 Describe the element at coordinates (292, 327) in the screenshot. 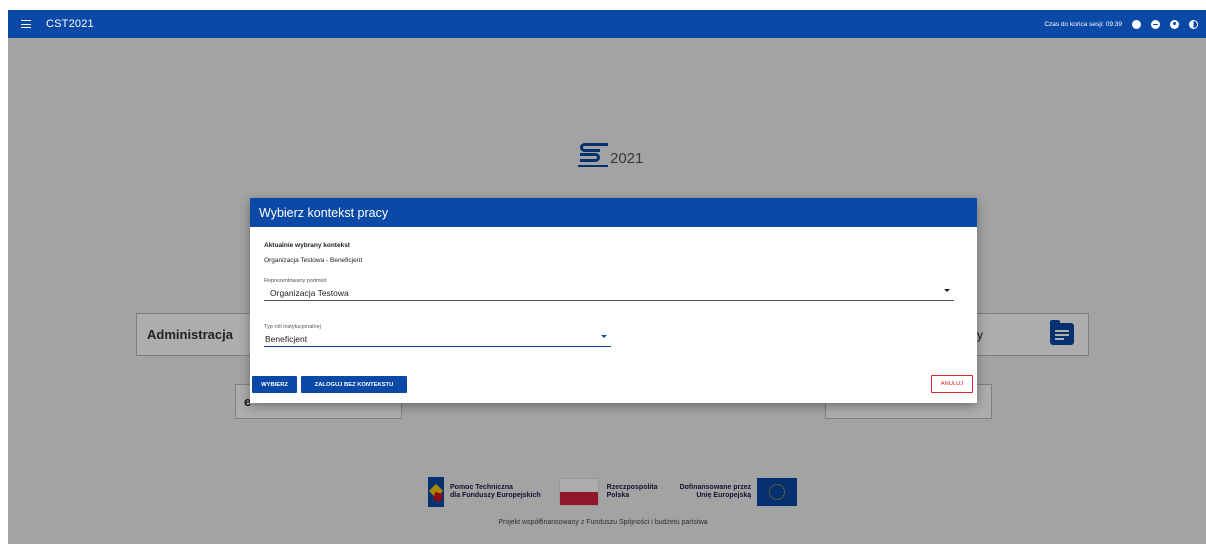

I see `institutional-role-label: Typ roli instytucjonalnej` at that location.